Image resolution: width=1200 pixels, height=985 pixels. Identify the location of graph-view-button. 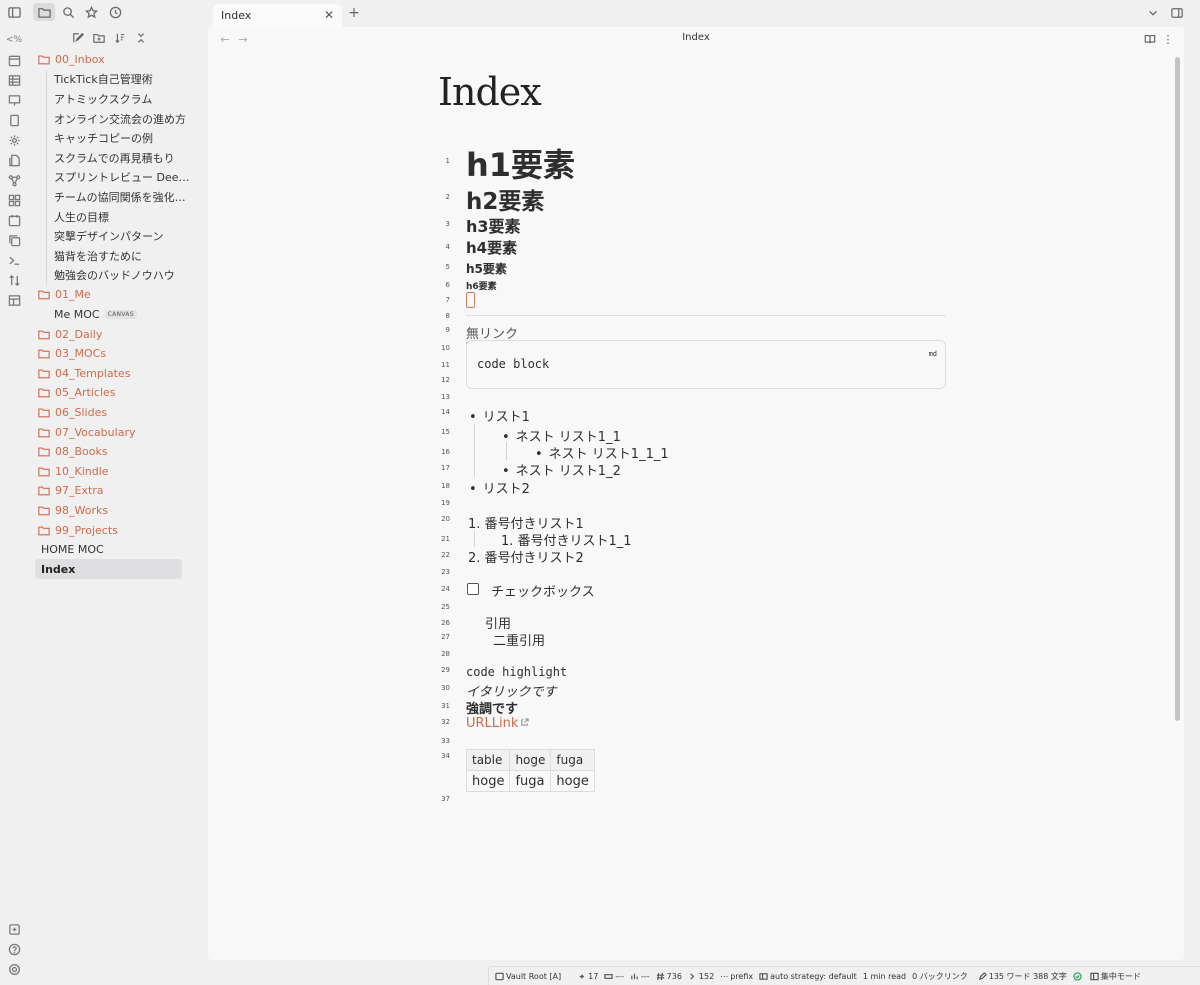
(14, 180).